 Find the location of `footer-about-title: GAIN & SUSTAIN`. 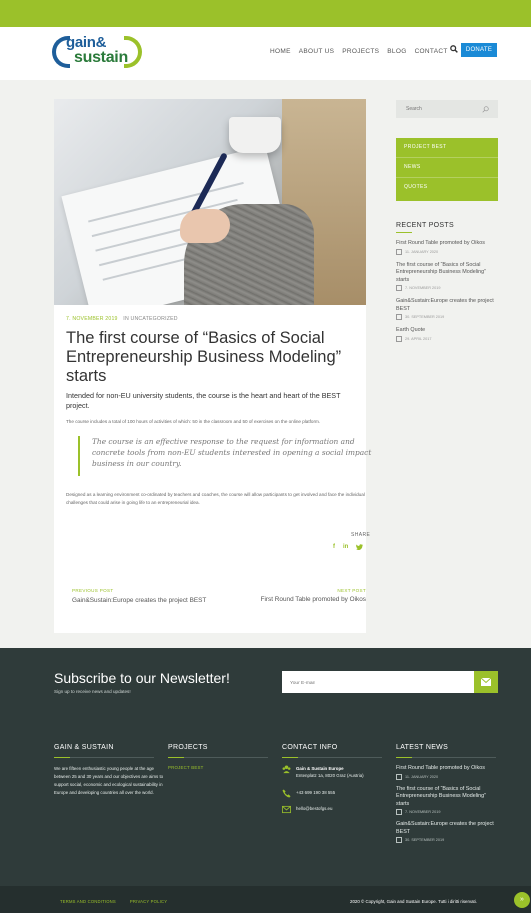

footer-about-title: GAIN & SUSTAIN is located at coordinates (84, 747).